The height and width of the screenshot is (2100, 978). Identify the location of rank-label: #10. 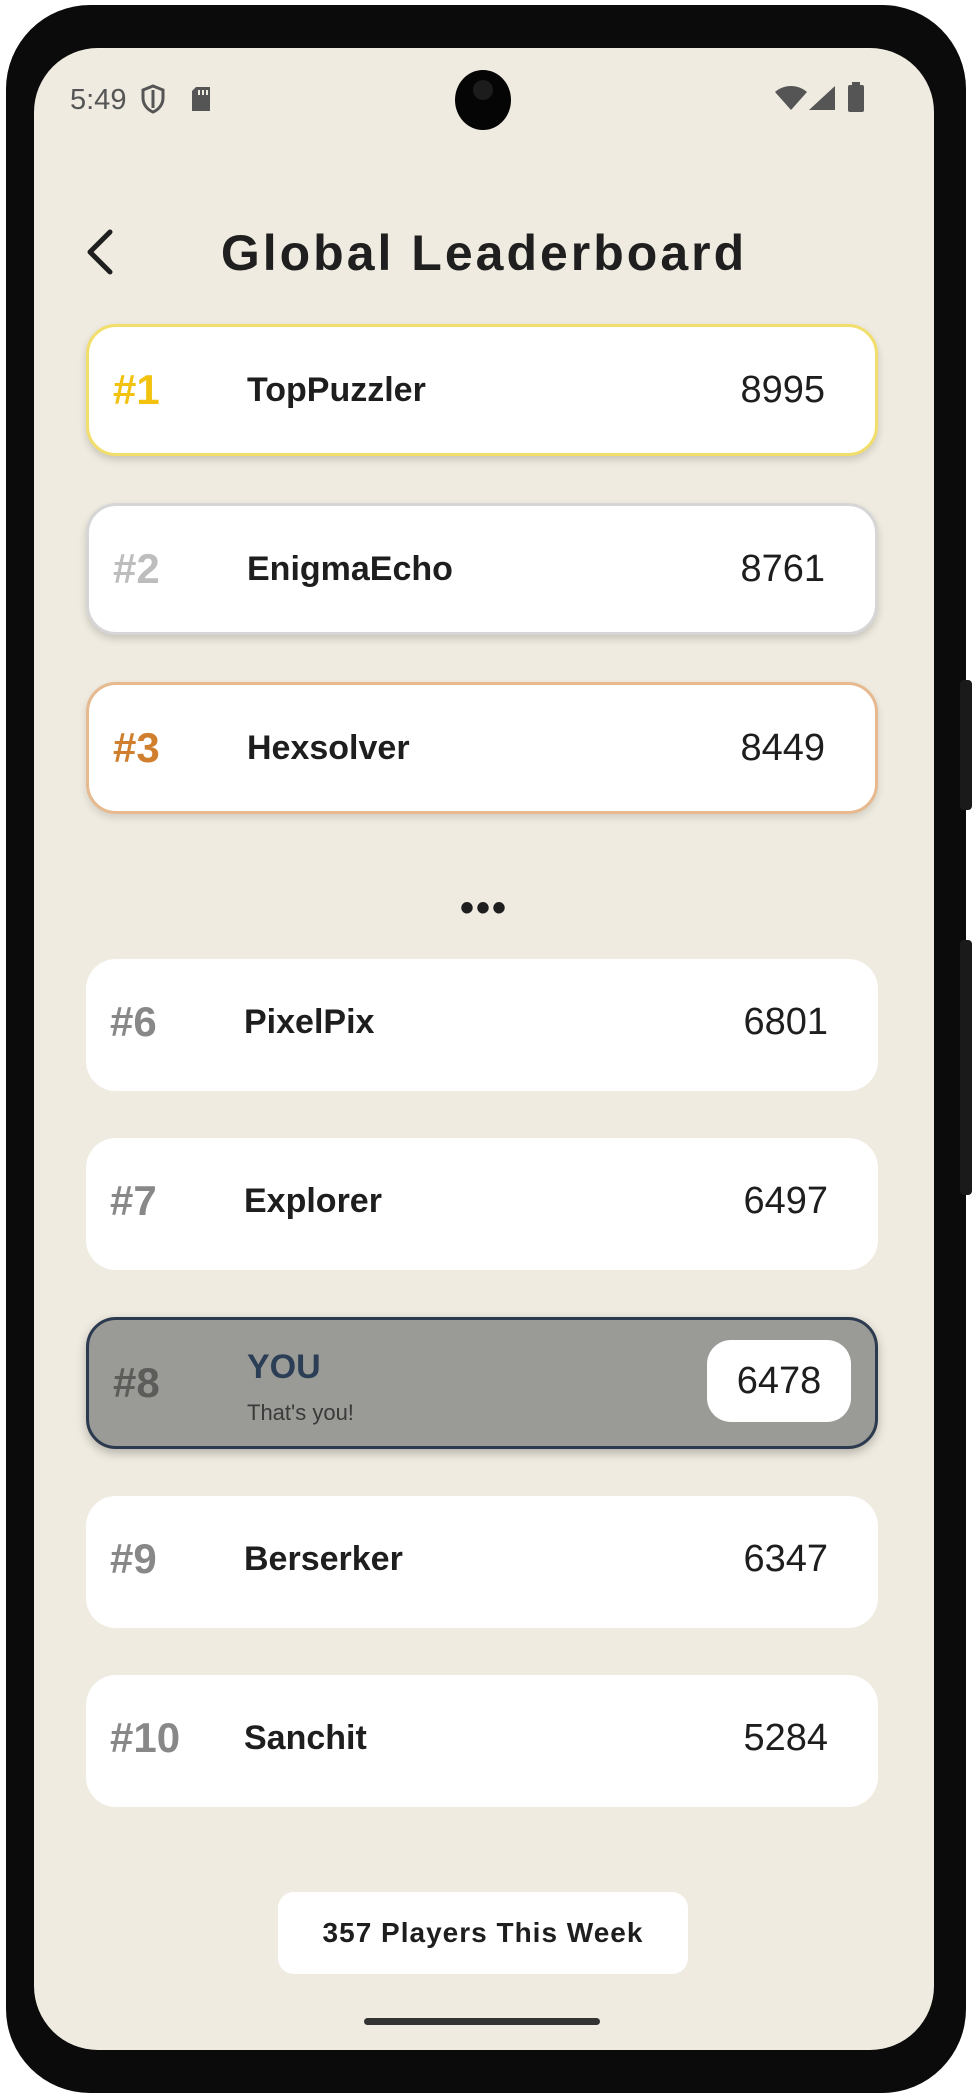
(145, 1737).